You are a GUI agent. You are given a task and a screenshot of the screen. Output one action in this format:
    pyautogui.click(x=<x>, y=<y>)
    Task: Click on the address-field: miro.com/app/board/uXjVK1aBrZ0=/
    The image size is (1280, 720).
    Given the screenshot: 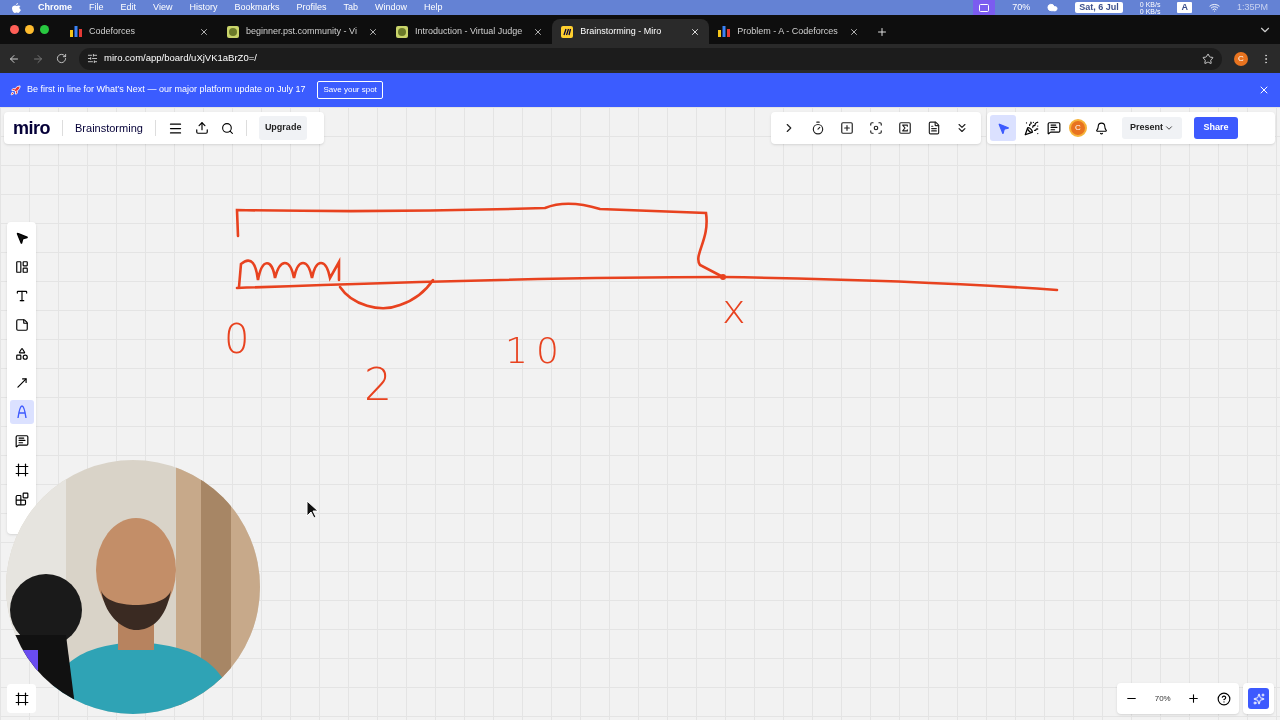 What is the action you would take?
    pyautogui.click(x=650, y=58)
    